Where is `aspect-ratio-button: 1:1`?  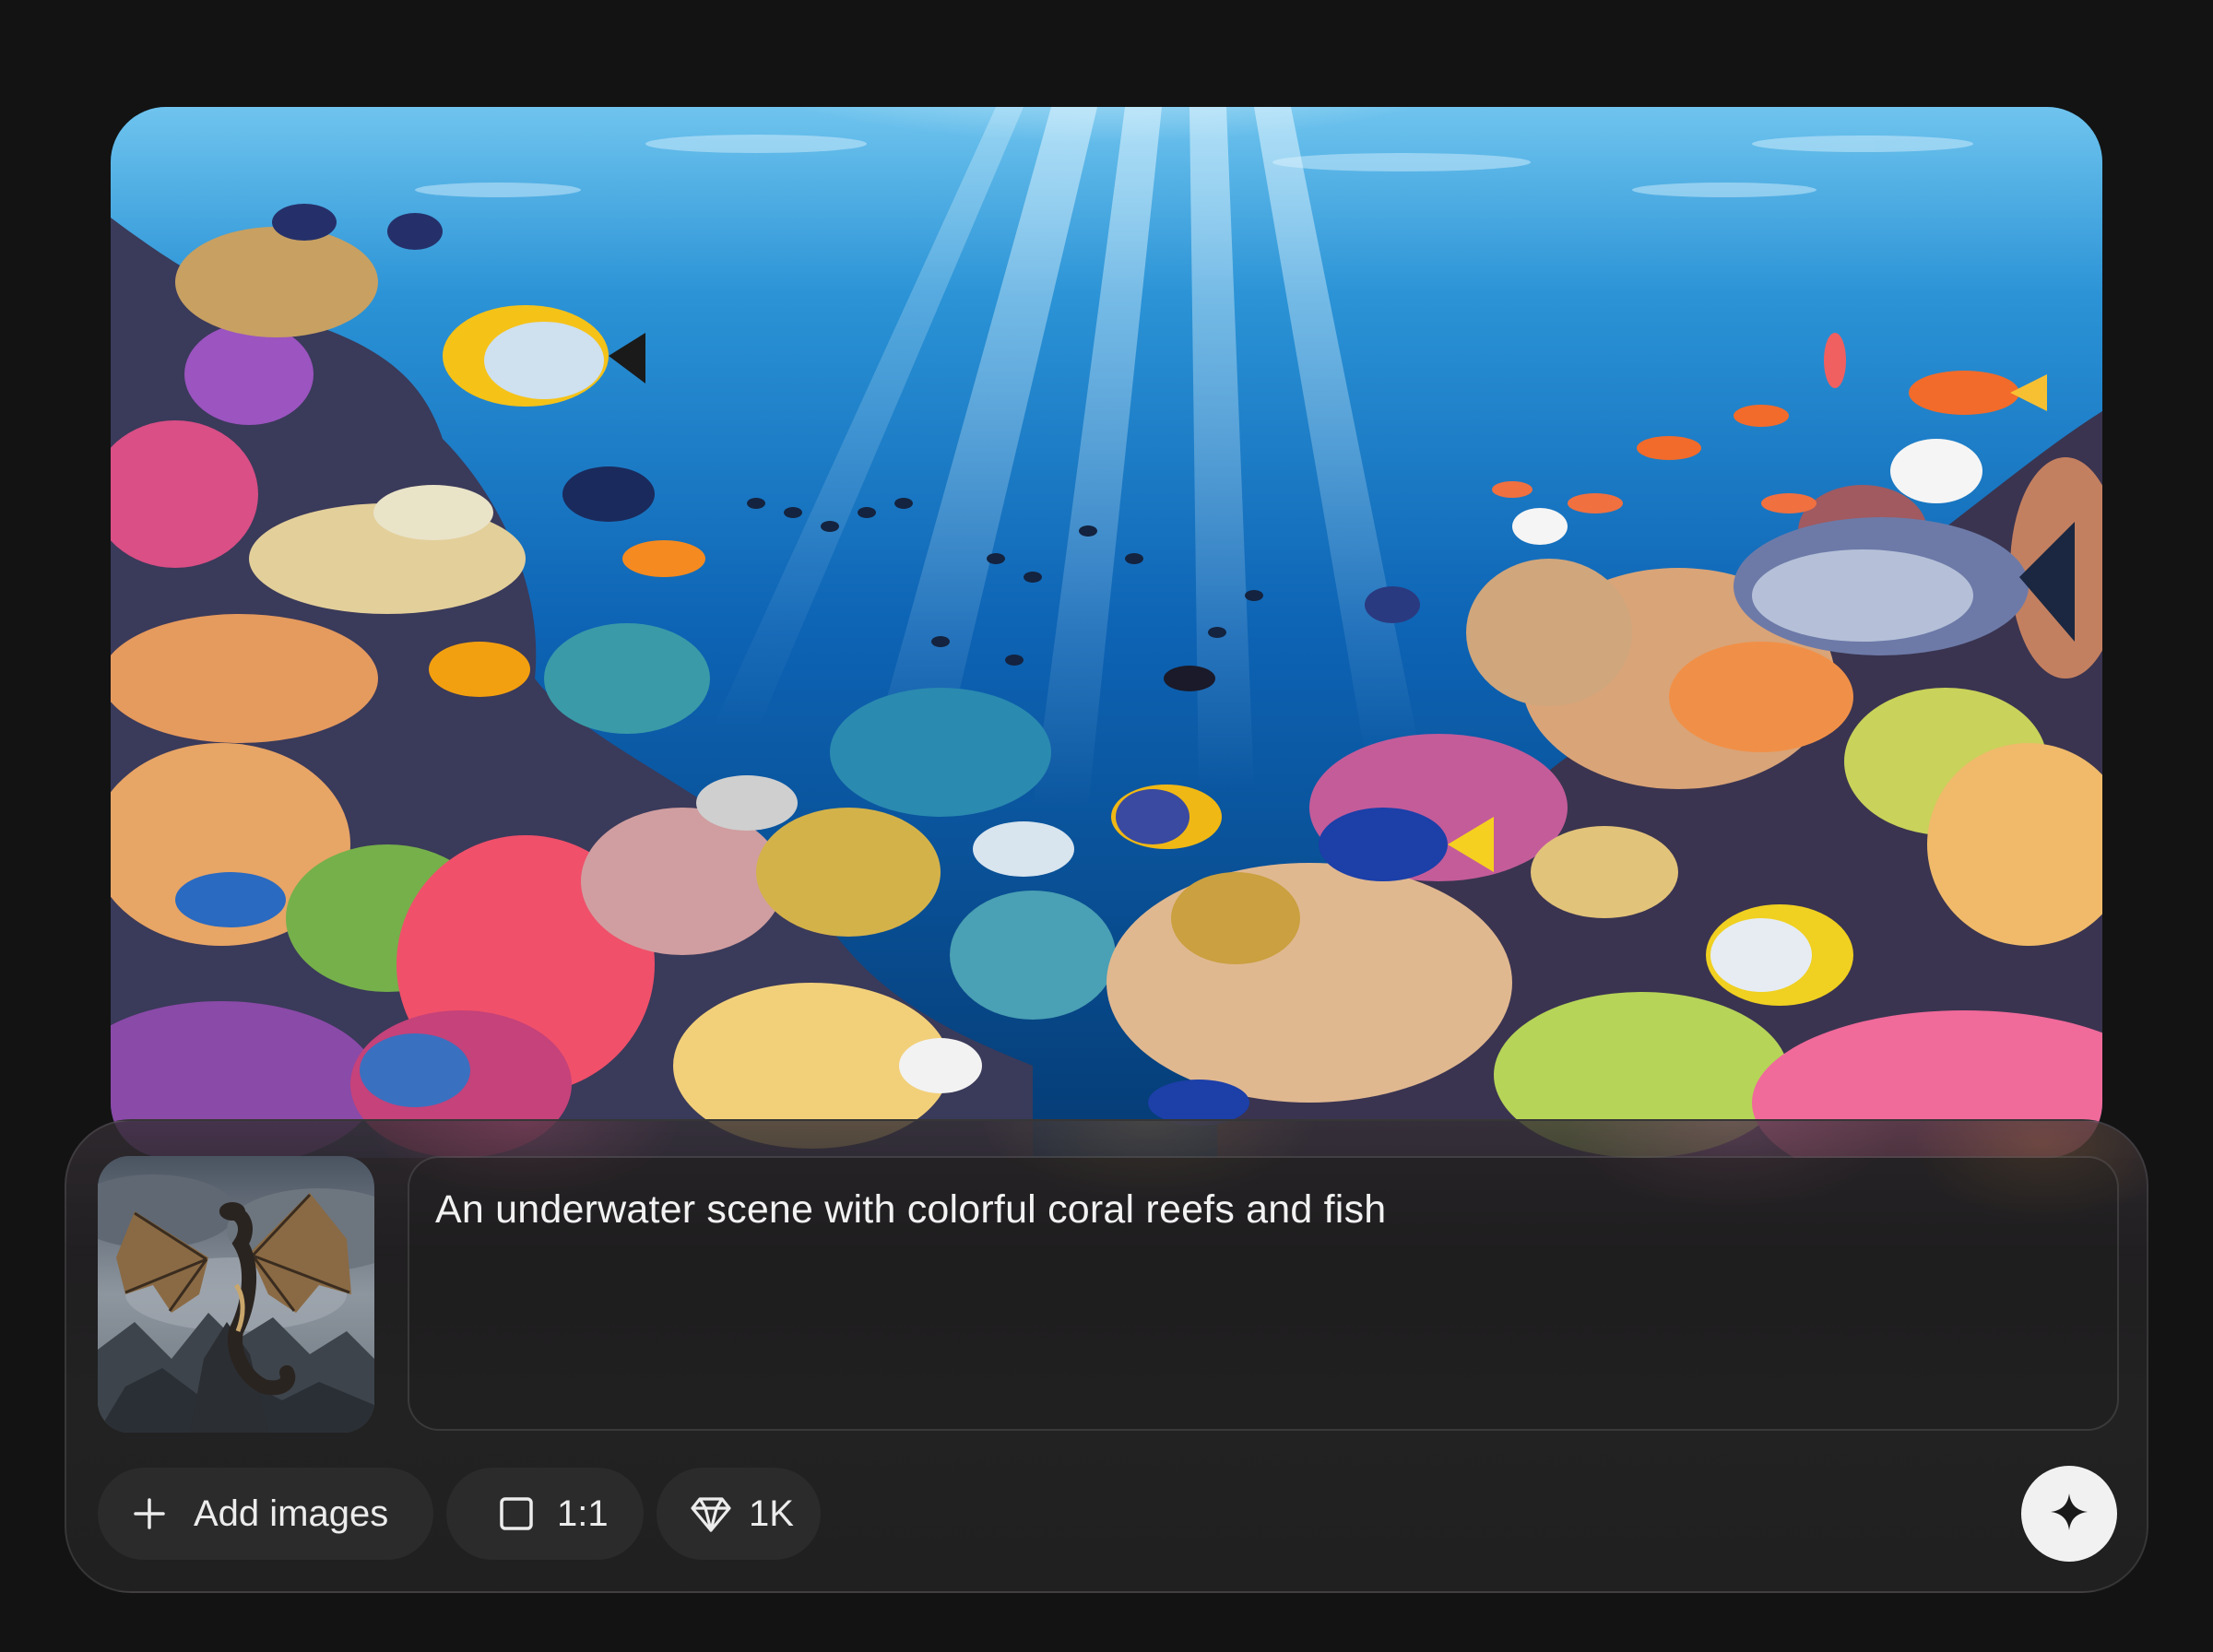
aspect-ratio-button: 1:1 is located at coordinates (545, 1514).